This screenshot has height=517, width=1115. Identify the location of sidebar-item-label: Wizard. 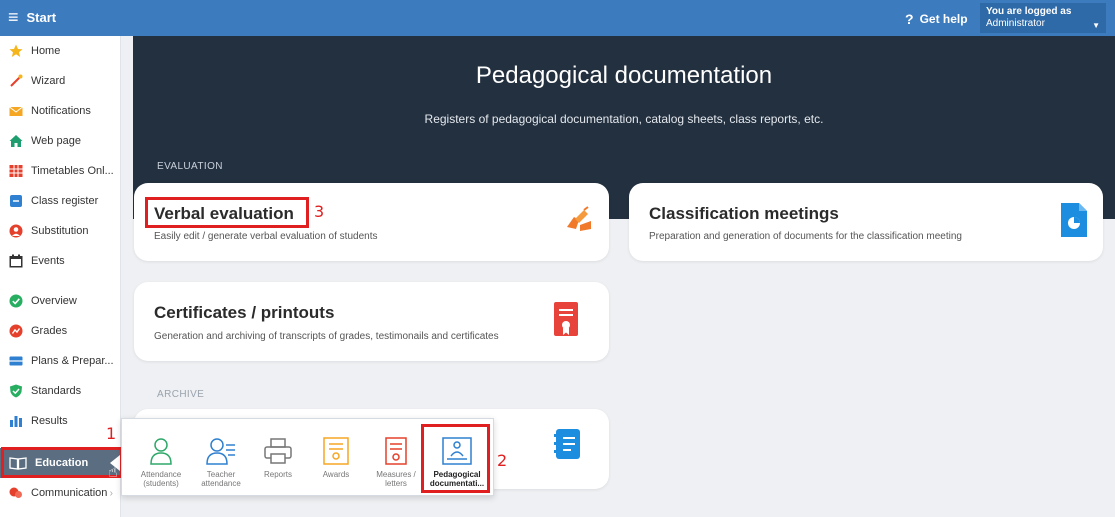
(48, 81).